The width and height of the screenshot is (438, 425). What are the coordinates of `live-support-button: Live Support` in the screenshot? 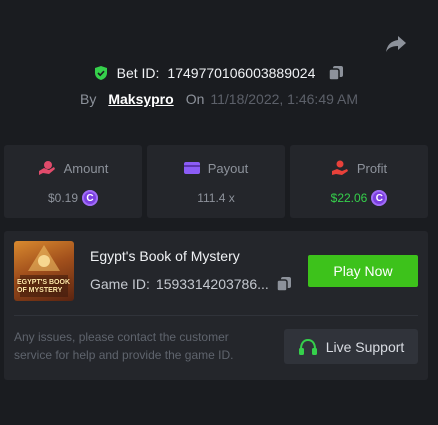 It's located at (351, 346).